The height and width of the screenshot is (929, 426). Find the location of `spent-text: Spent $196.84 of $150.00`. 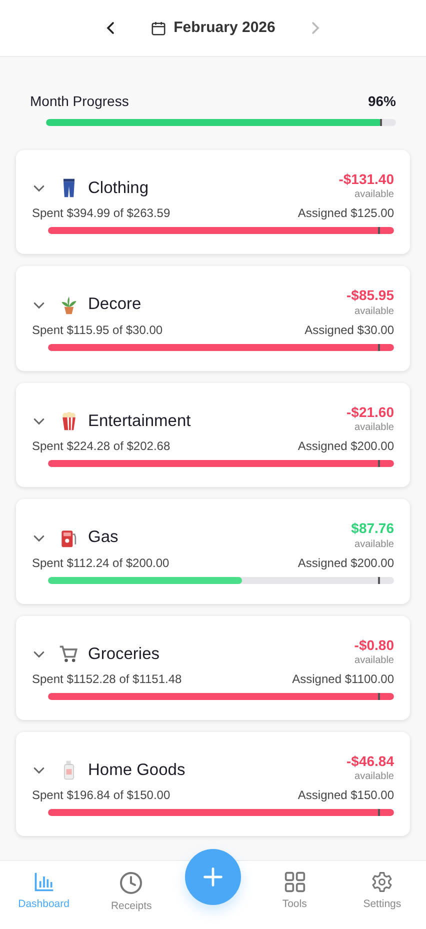

spent-text: Spent $196.84 of $150.00 is located at coordinates (101, 795).